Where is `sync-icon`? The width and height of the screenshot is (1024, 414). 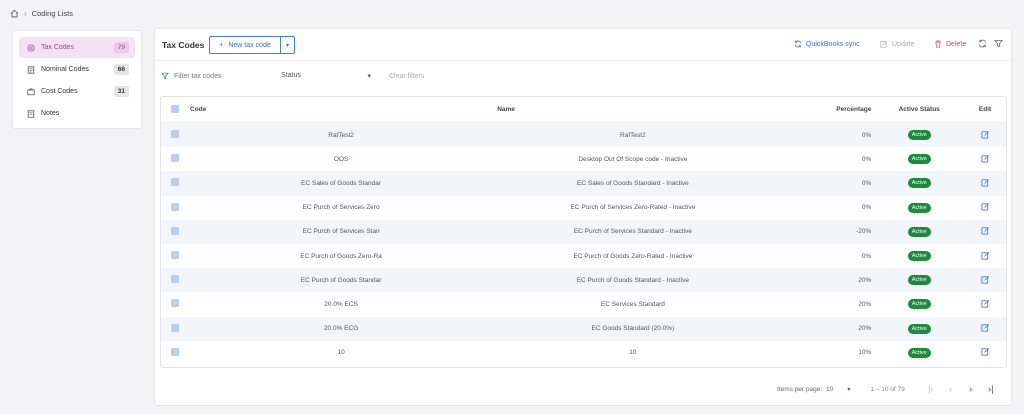 sync-icon is located at coordinates (798, 44).